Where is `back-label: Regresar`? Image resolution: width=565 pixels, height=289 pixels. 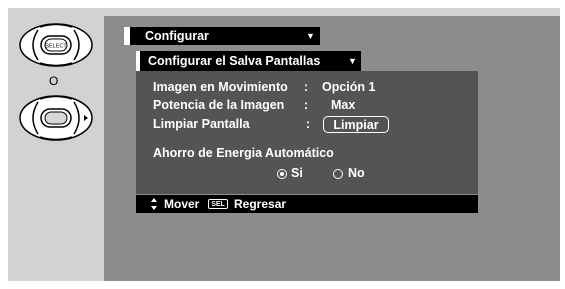 back-label: Regresar is located at coordinates (260, 204).